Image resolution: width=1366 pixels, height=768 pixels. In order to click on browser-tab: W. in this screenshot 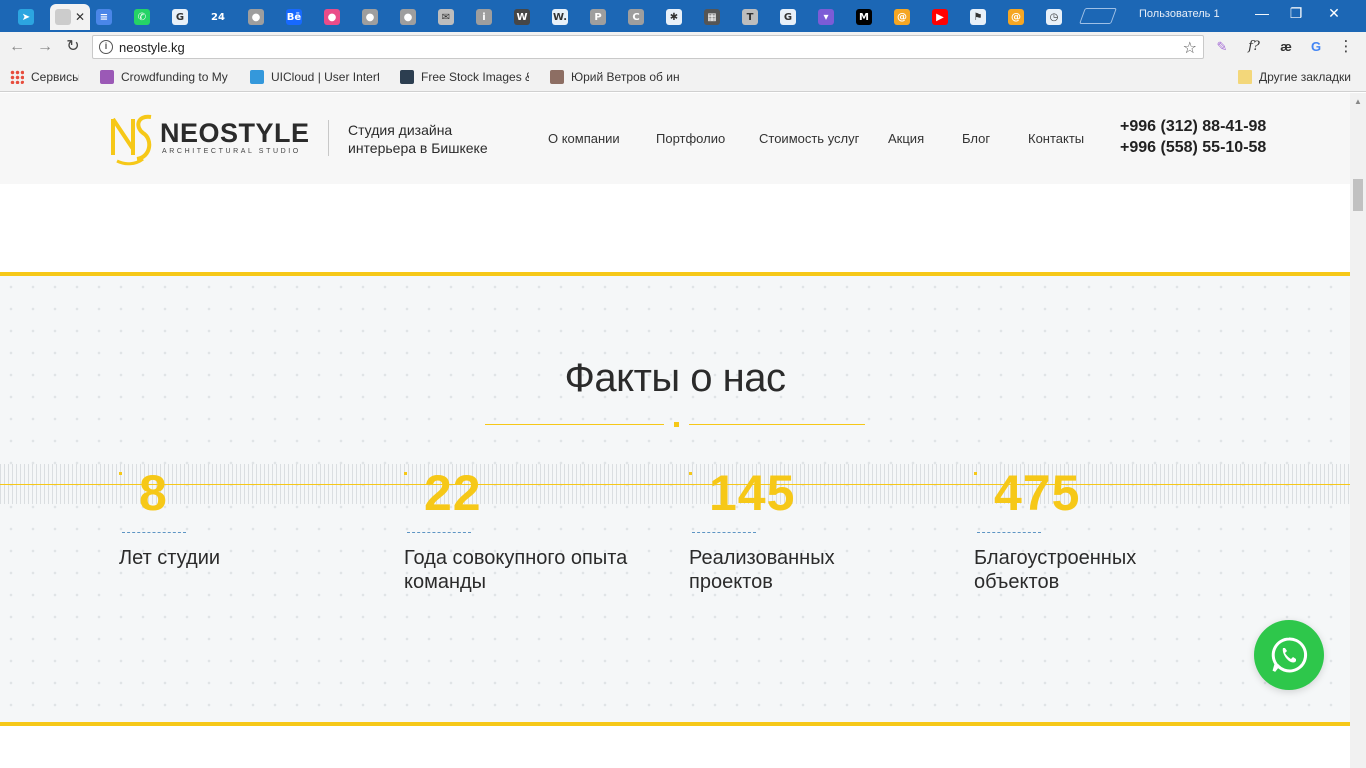, I will do `click(560, 17)`.